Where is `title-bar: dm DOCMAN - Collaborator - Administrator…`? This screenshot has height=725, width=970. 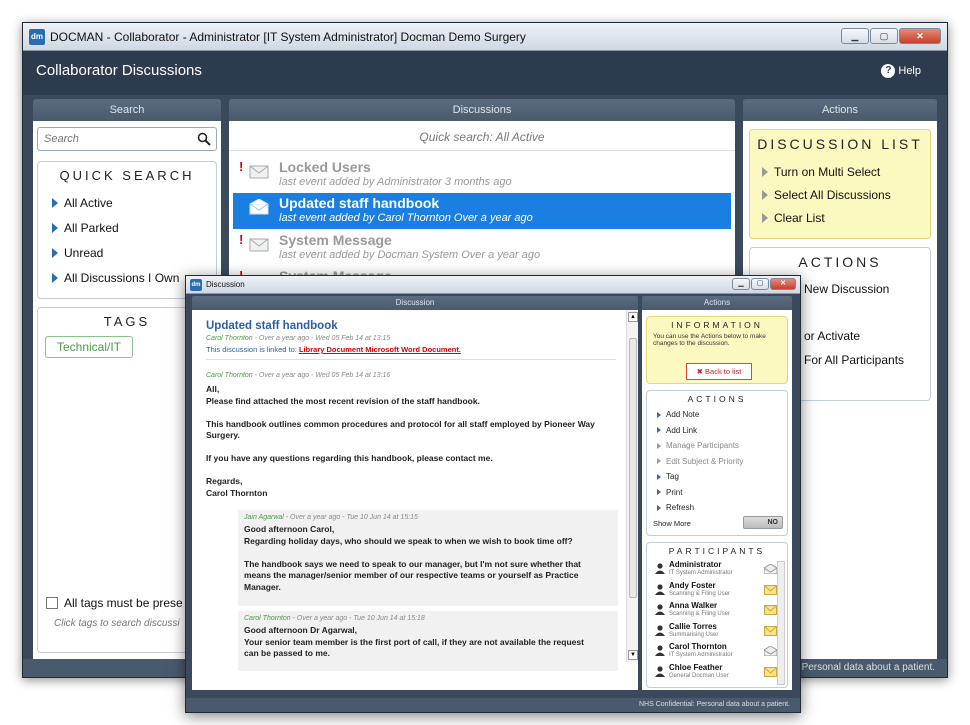 title-bar: dm DOCMAN - Collaborator - Administrator… is located at coordinates (485, 37).